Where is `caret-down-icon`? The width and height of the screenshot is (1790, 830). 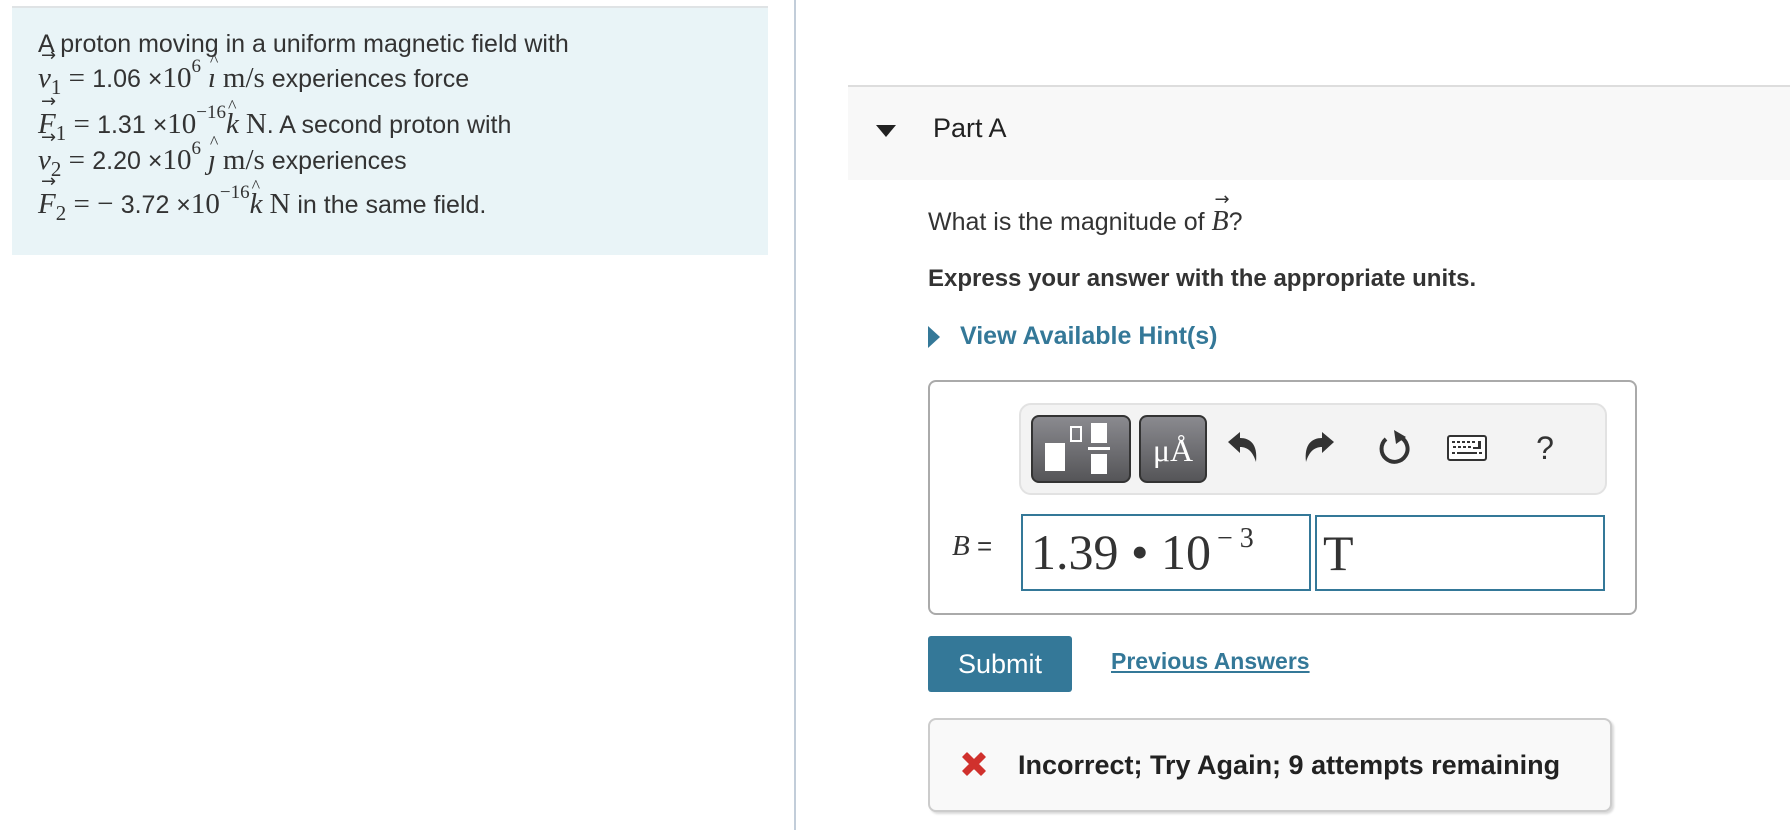
caret-down-icon is located at coordinates (886, 131).